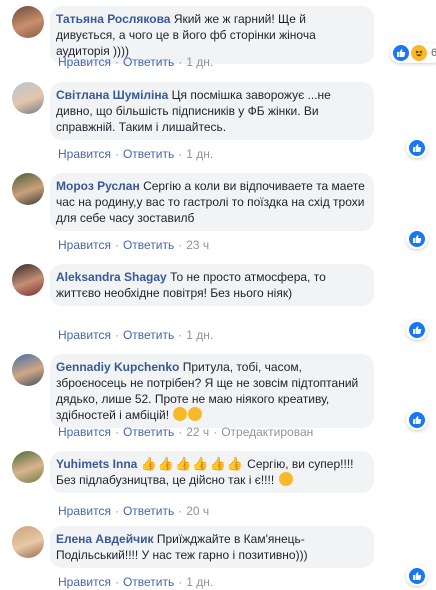 The image size is (436, 590). Describe the element at coordinates (433, 53) in the screenshot. I see `reaction-count: 6` at that location.